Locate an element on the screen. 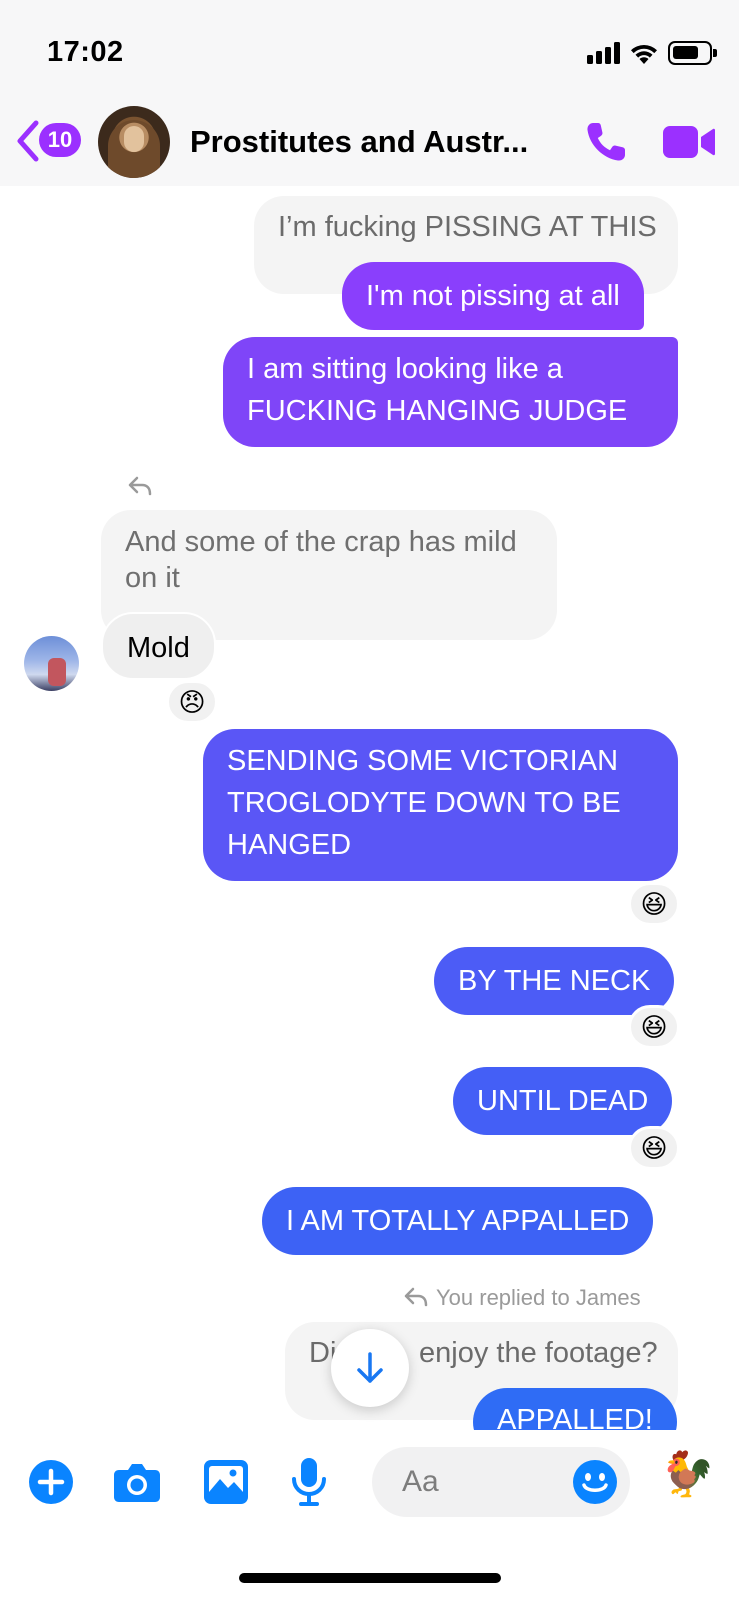  photo-gallery-icon is located at coordinates (226, 1482).